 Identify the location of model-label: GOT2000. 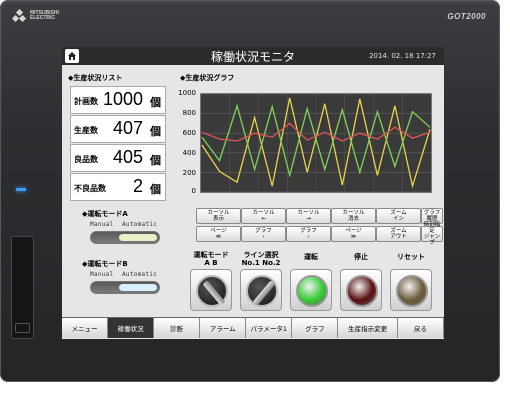
(466, 16).